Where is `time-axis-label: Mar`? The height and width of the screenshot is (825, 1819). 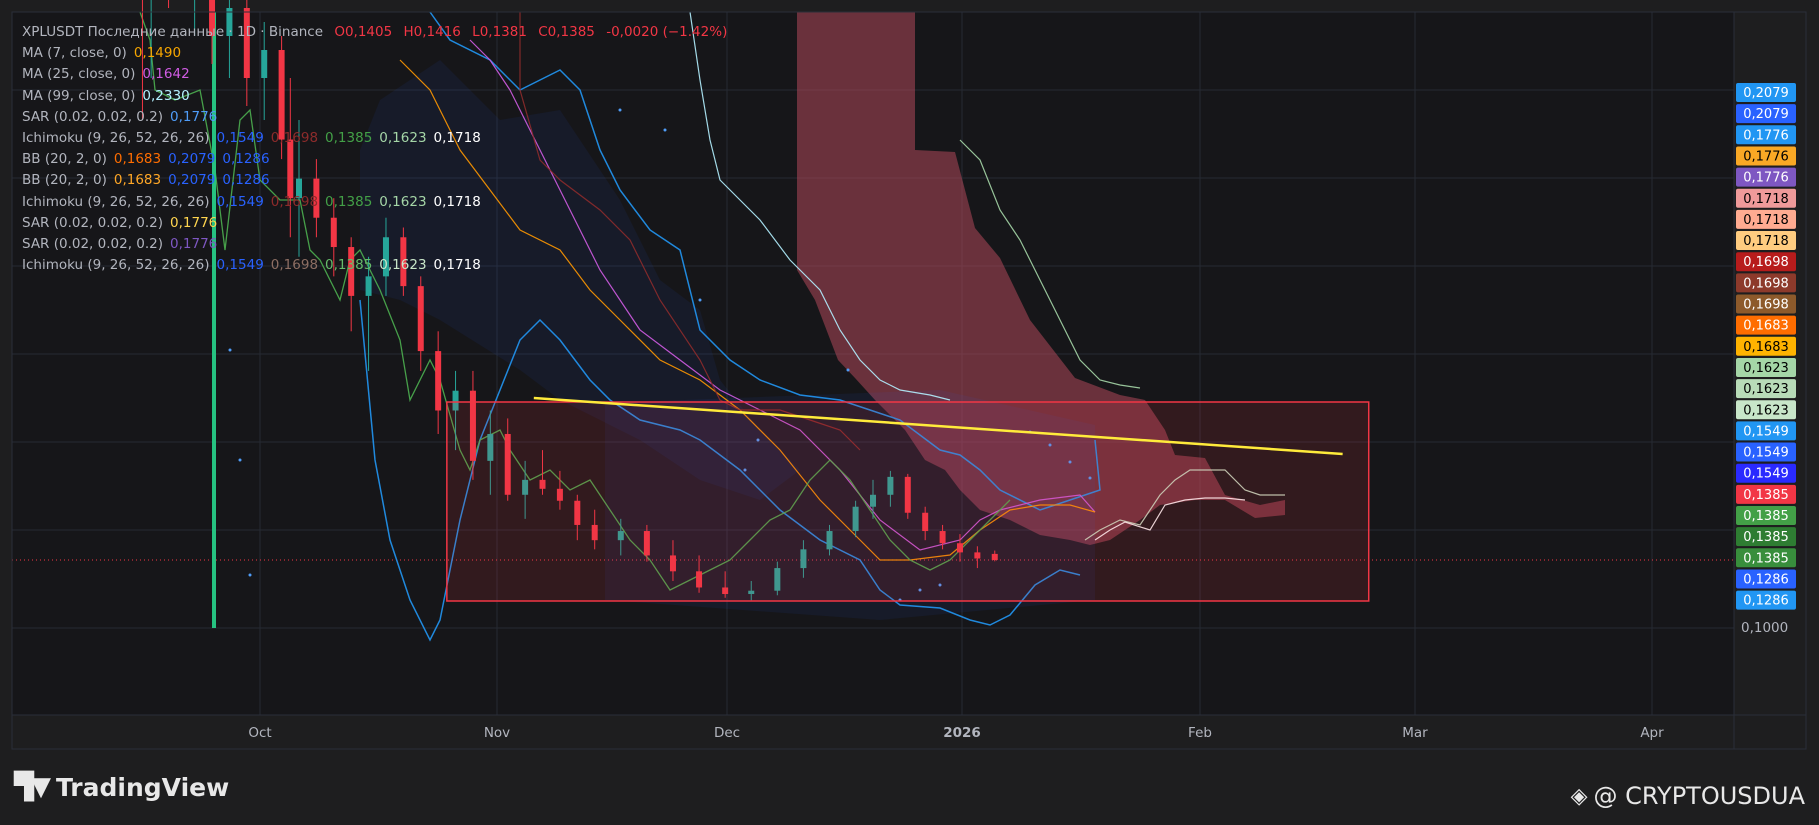
time-axis-label: Mar is located at coordinates (1415, 733).